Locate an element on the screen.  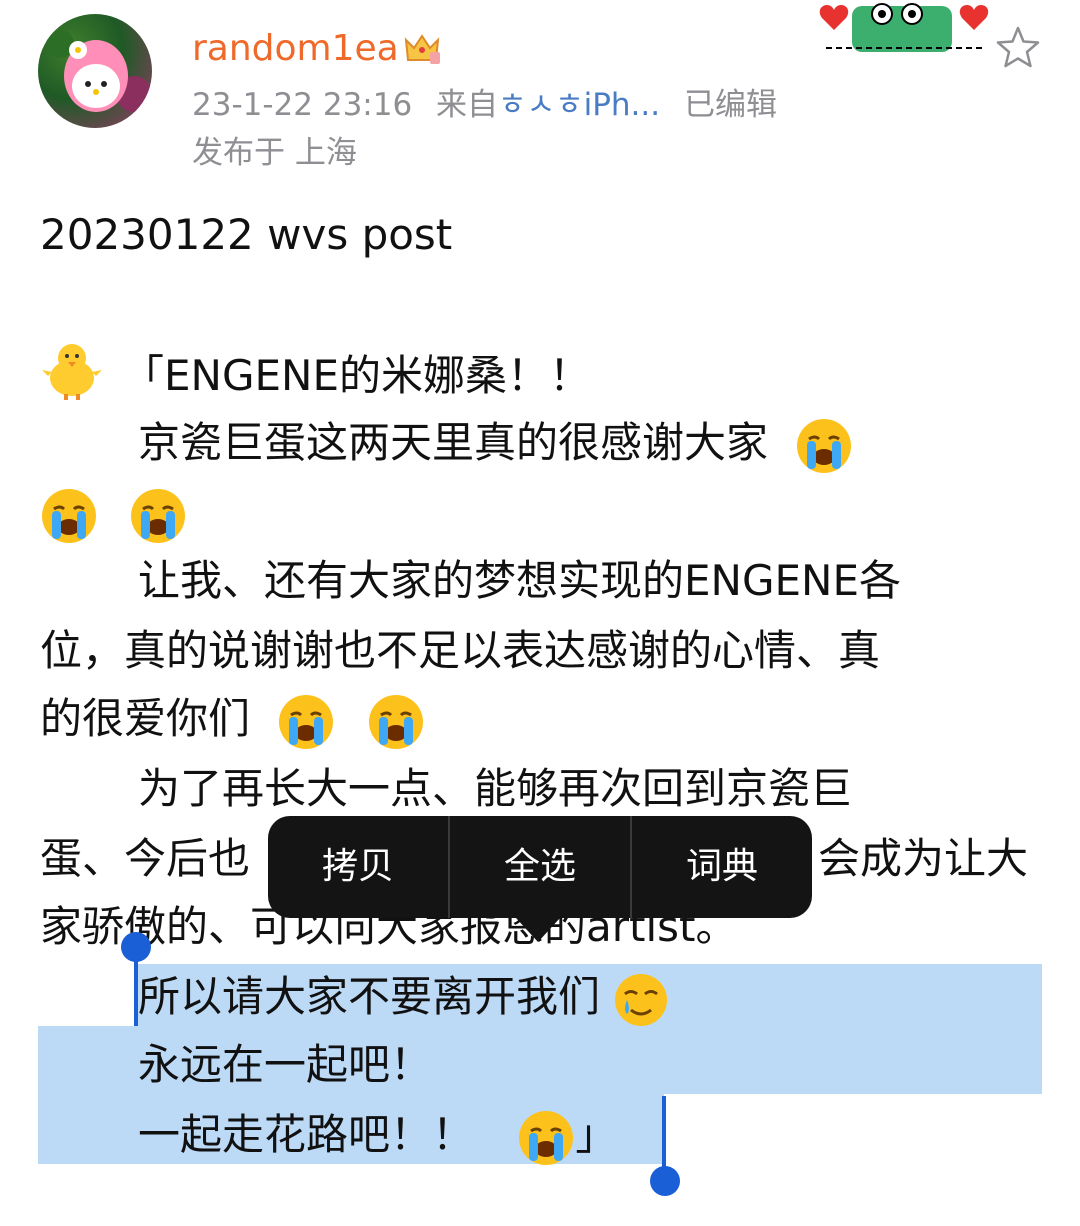
post-line: 一起走花路吧！！ 」 is located at coordinates (560, 1135).